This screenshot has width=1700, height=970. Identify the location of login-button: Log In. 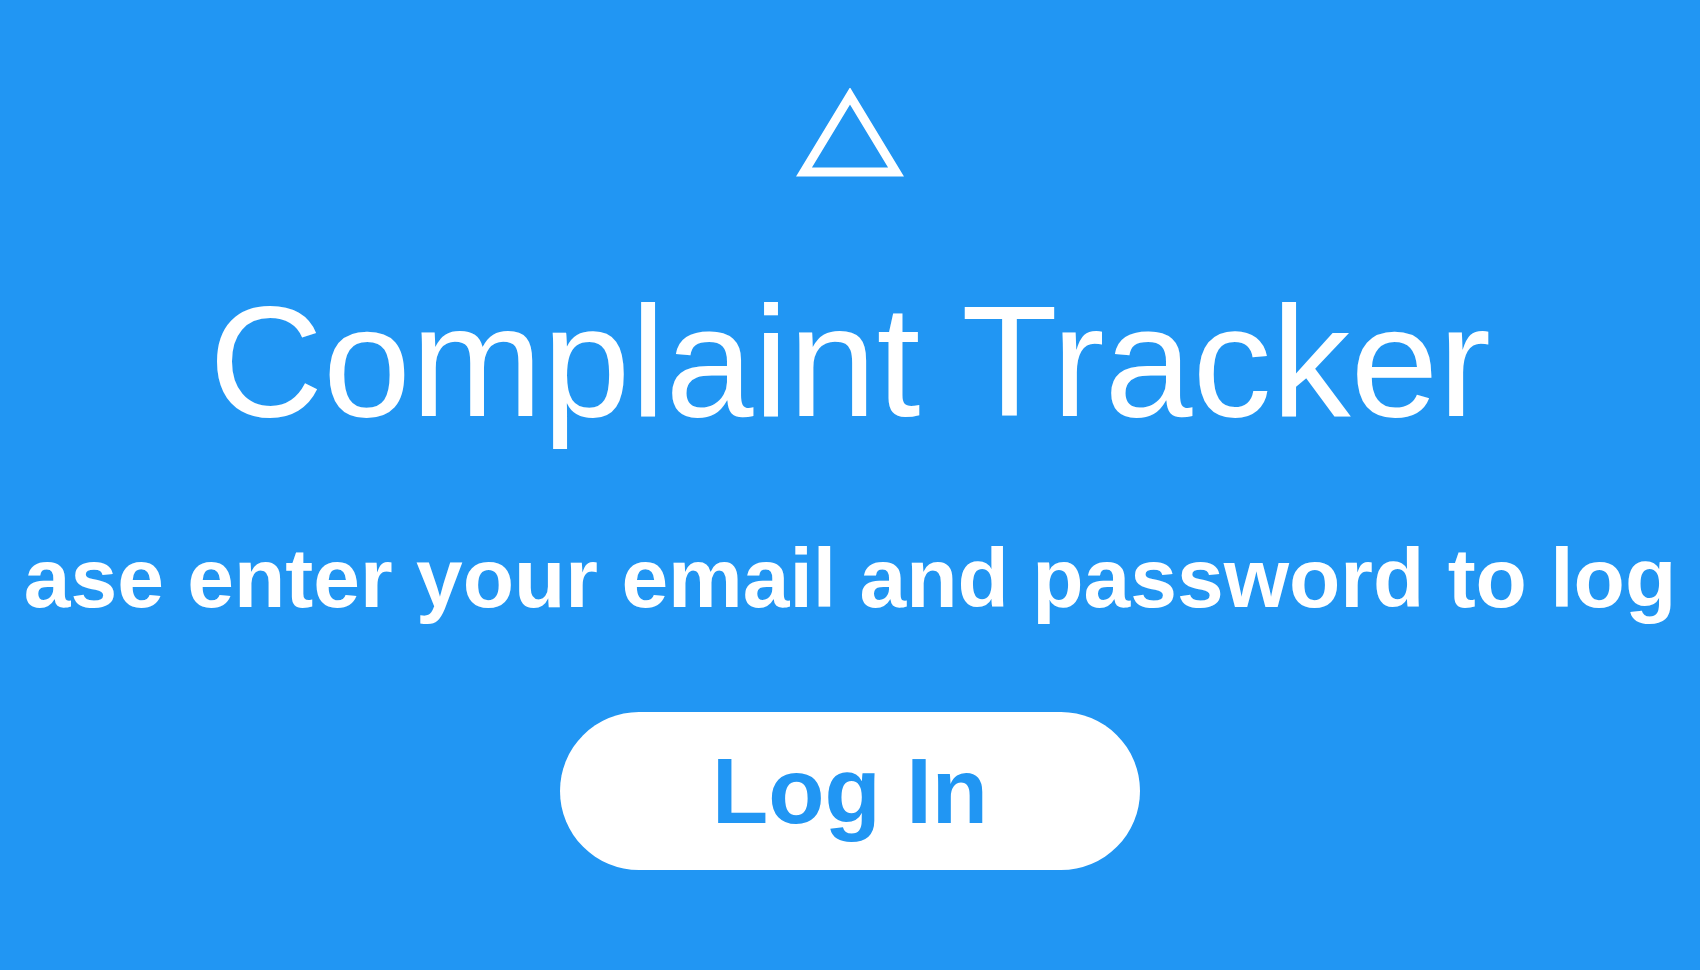
(850, 790).